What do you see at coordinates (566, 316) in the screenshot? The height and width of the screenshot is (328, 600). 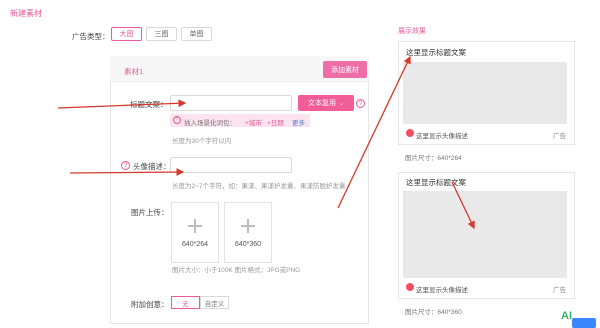 I see `watermark-text: AI` at bounding box center [566, 316].